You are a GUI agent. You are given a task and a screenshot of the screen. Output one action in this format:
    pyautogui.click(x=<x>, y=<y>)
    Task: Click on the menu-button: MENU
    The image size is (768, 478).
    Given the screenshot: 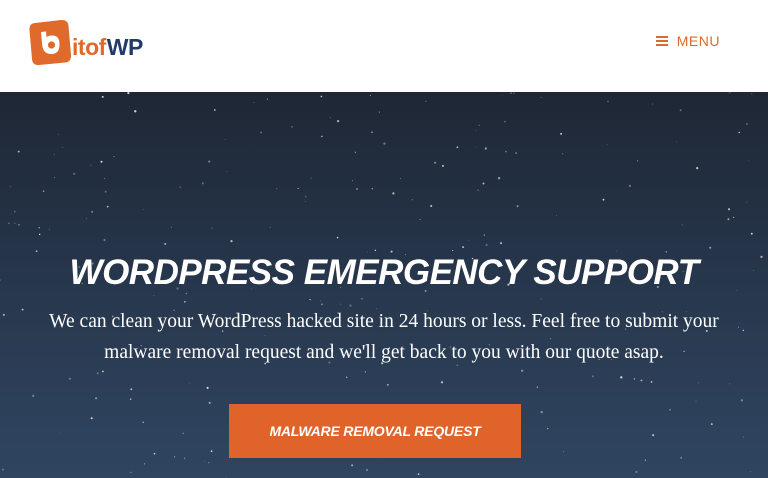 What is the action you would take?
    pyautogui.click(x=687, y=41)
    